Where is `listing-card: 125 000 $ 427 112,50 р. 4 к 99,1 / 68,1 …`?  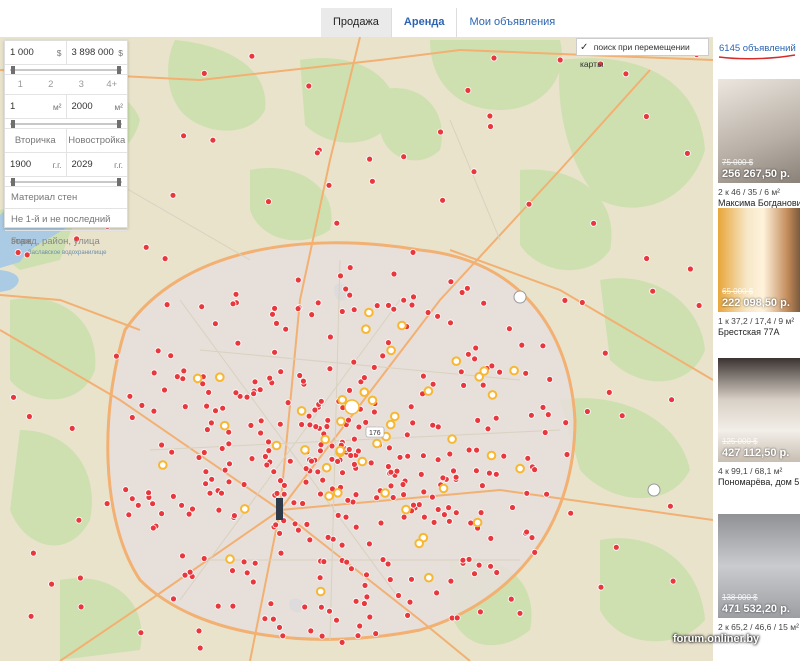 listing-card: 125 000 $ 427 112,50 р. 4 к 99,1 / 68,1 … is located at coordinates (759, 422).